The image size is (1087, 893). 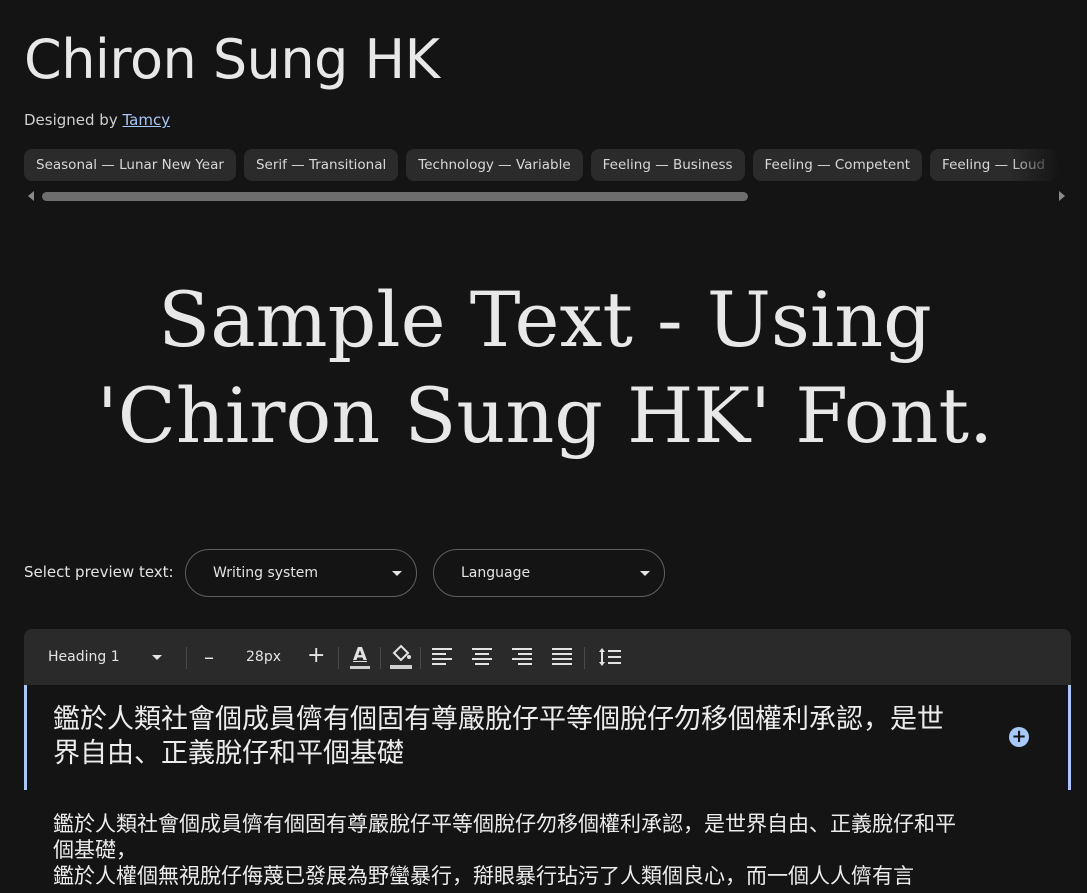 I want to click on align-left-icon, so click(x=442, y=656).